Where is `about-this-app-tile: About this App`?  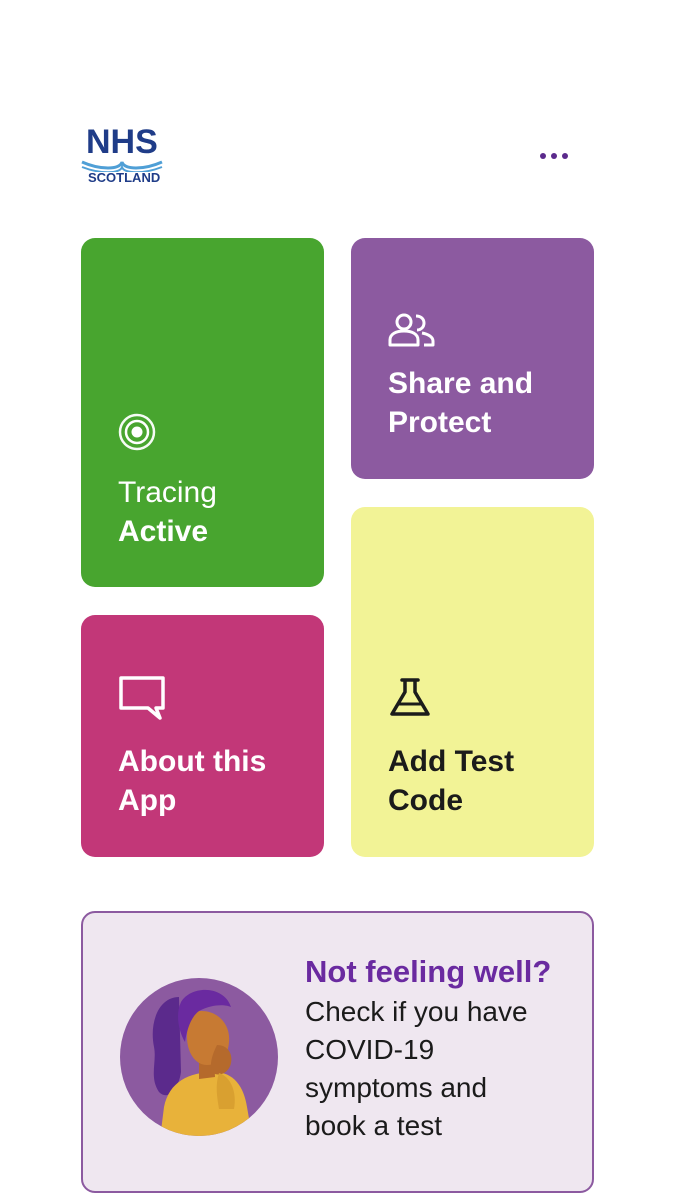 about-this-app-tile: About this App is located at coordinates (202, 736).